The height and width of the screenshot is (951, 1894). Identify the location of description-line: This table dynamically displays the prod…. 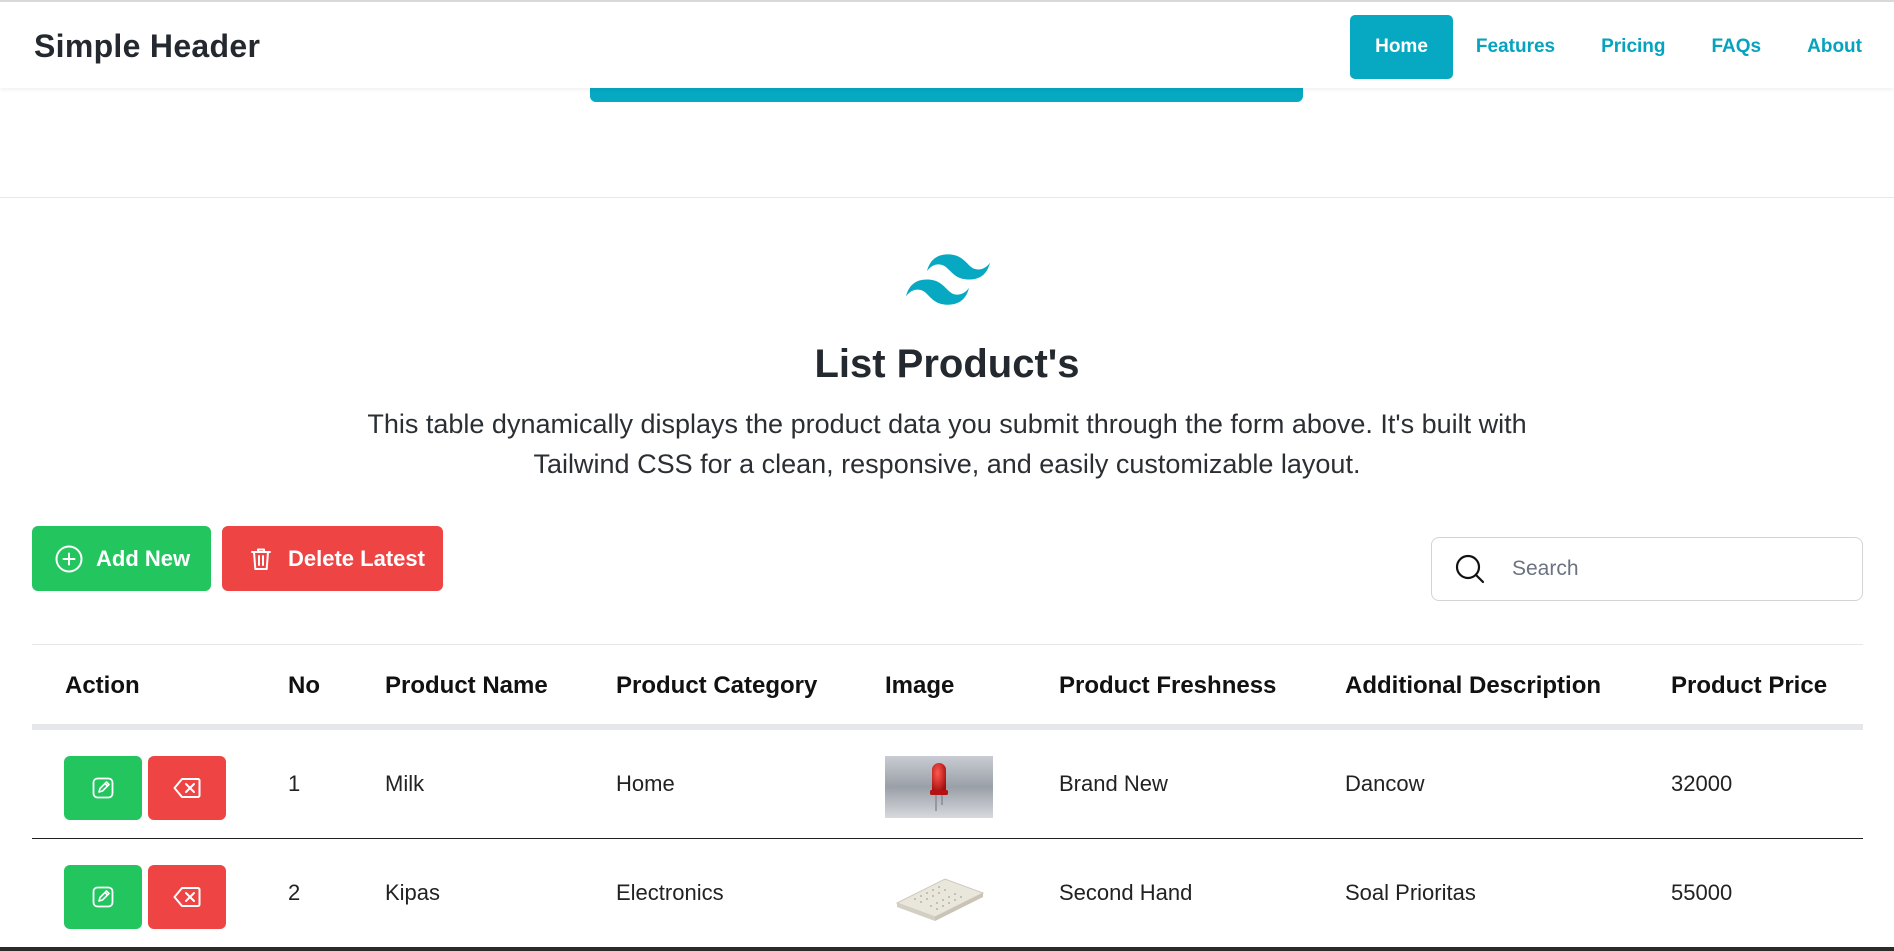
(947, 424).